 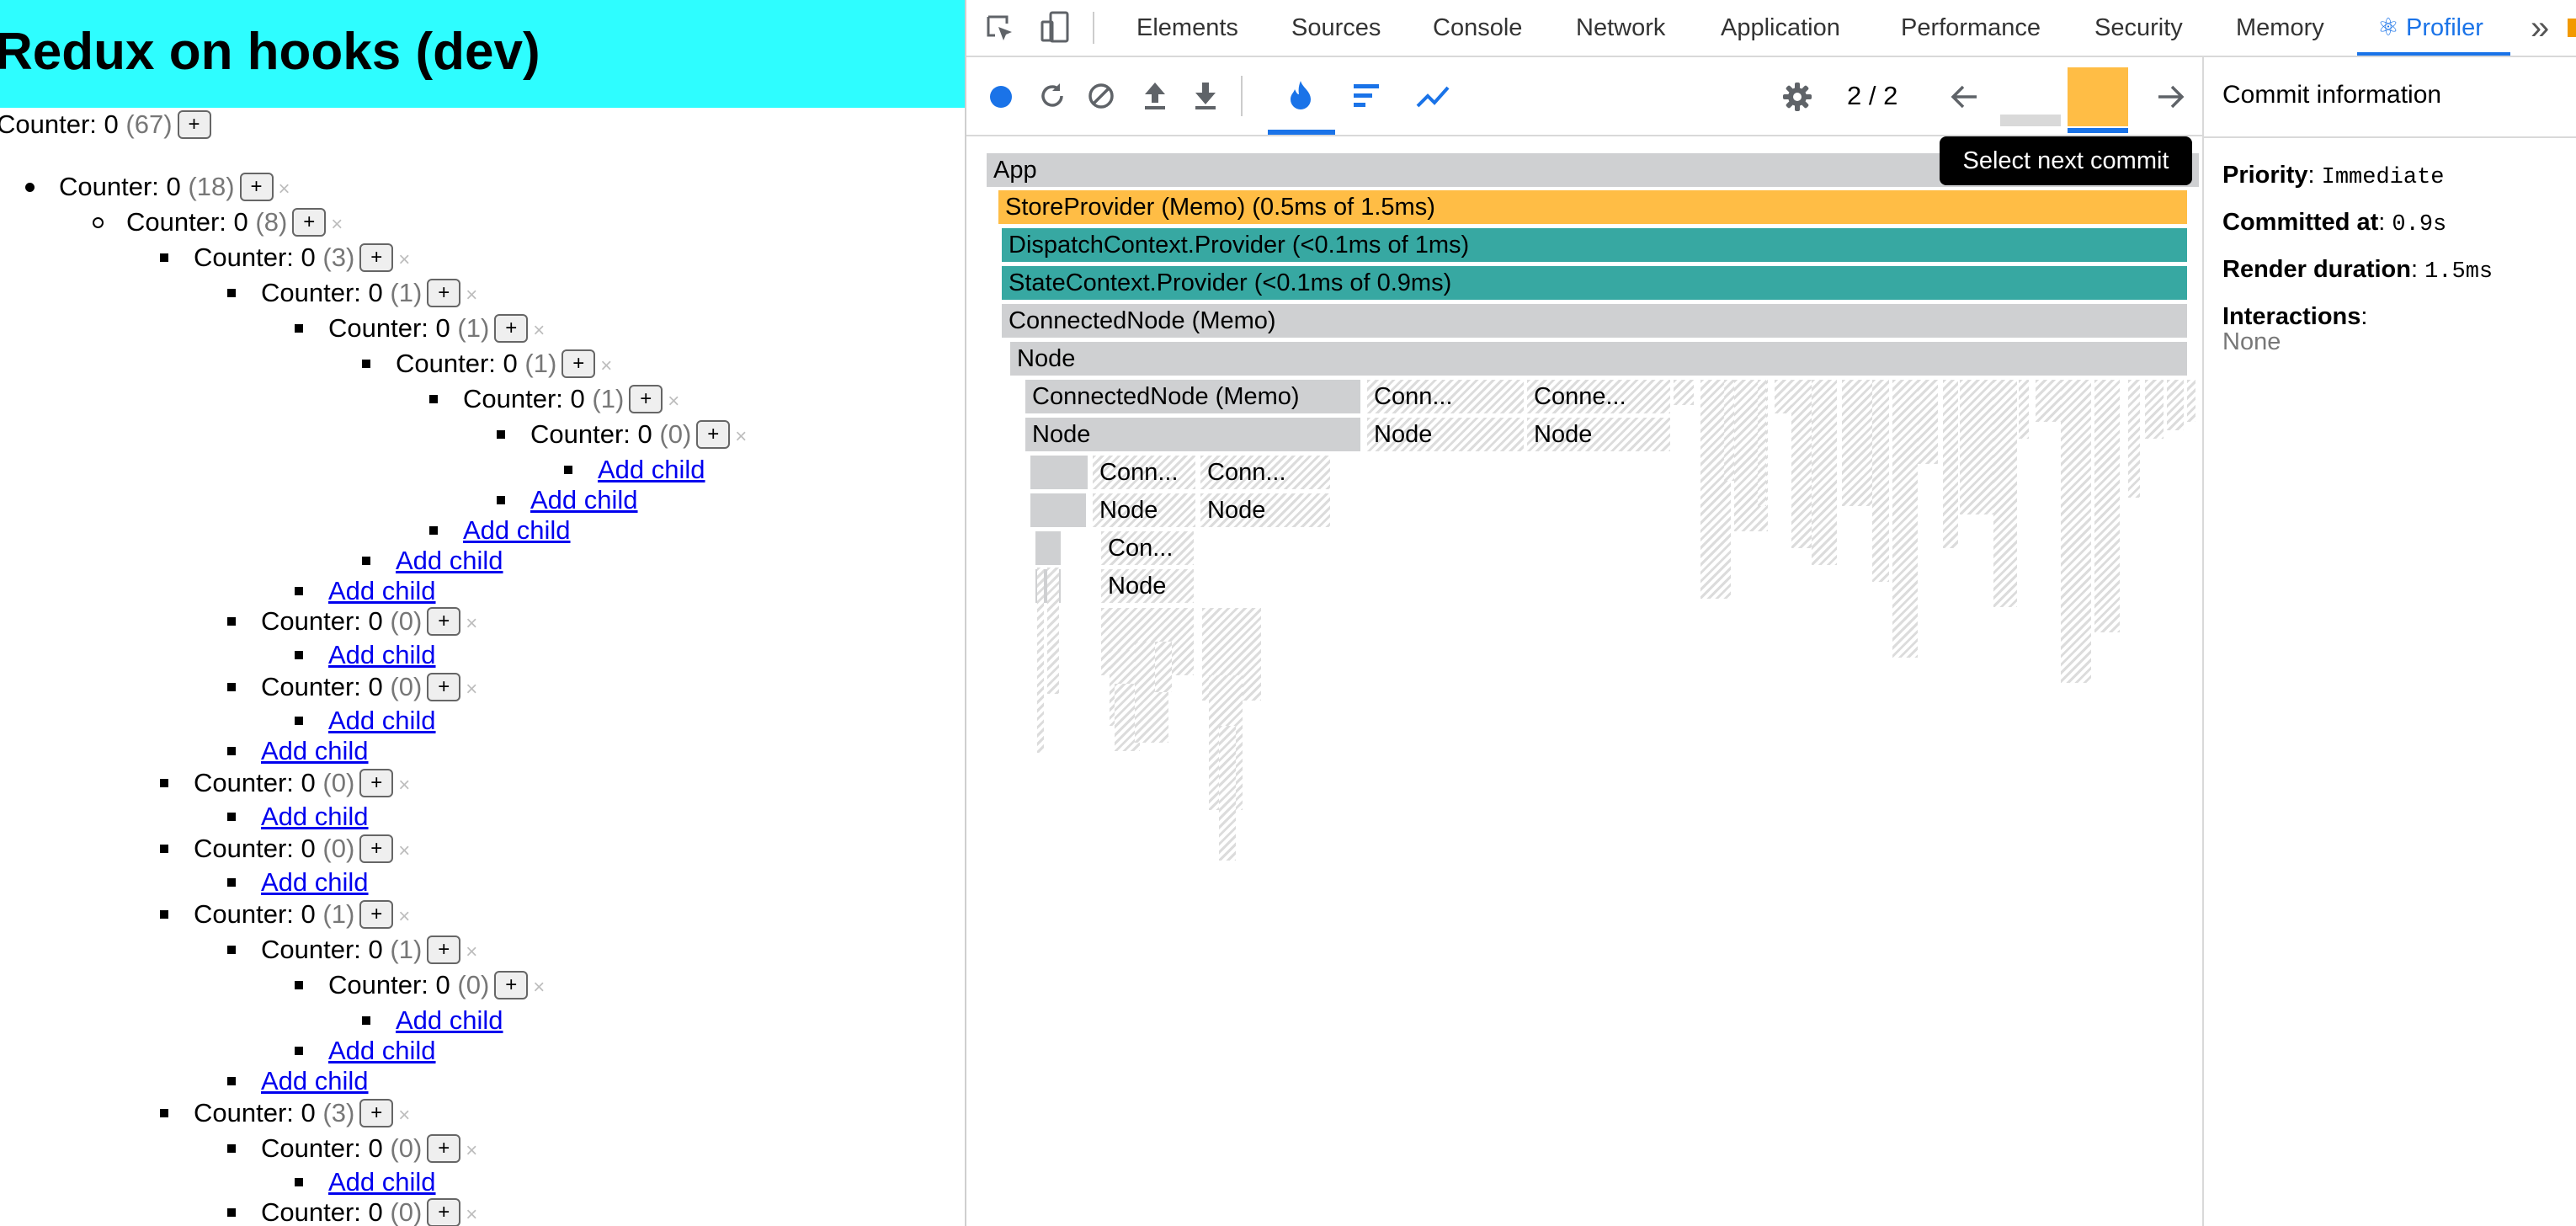 What do you see at coordinates (1000, 29) in the screenshot?
I see `inspect-element-icon` at bounding box center [1000, 29].